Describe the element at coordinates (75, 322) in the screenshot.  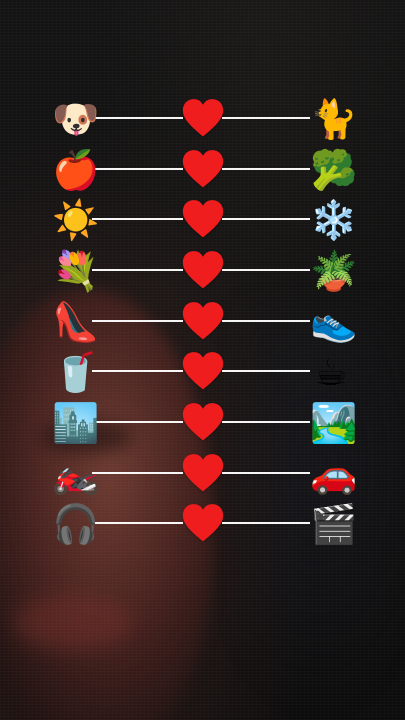
I see `high-heel-icon: 👠` at that location.